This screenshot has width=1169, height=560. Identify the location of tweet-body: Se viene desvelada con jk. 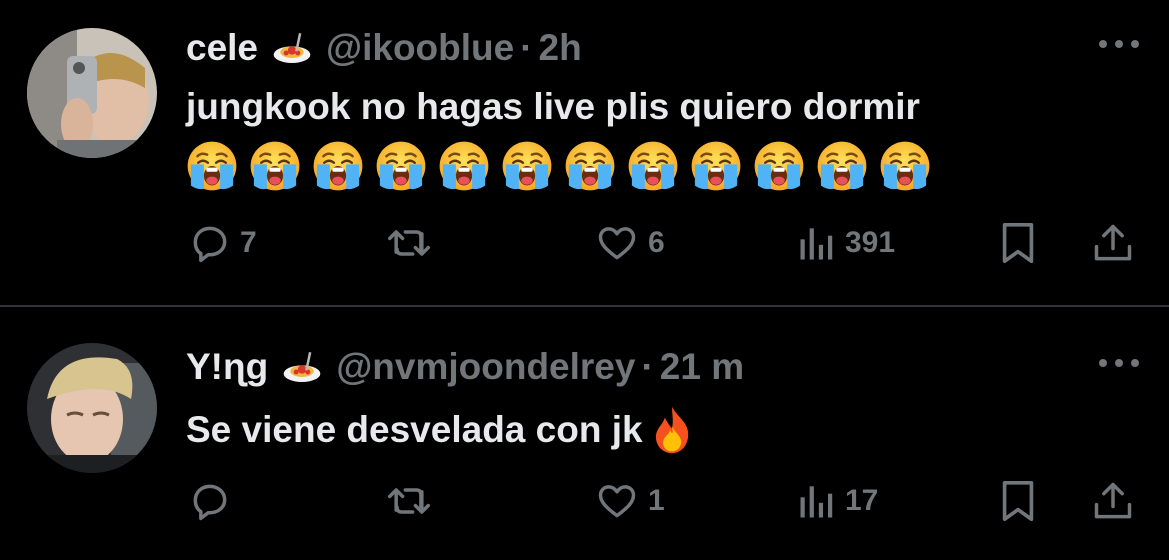
(440, 430).